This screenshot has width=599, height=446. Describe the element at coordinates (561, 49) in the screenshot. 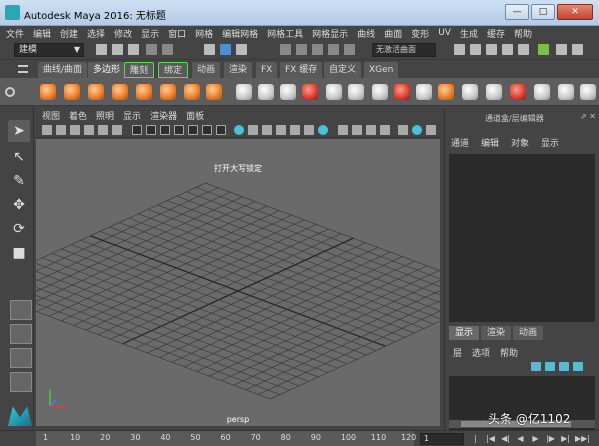

I see `hypershade-icon` at that location.